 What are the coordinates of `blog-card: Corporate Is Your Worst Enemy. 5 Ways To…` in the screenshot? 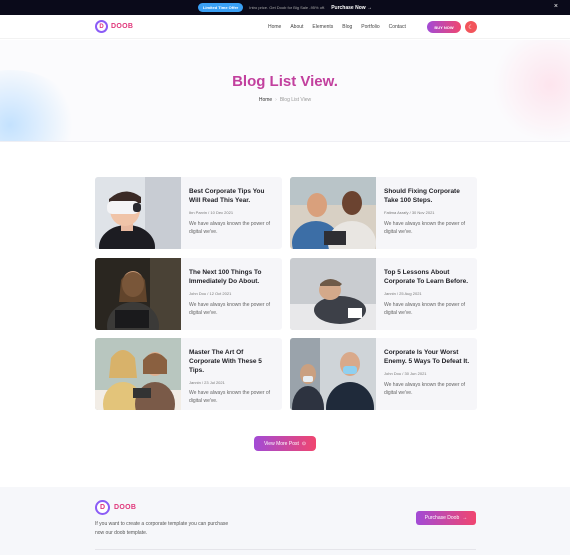 It's located at (383, 374).